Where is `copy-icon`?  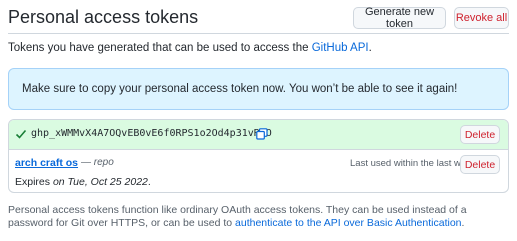
copy-icon is located at coordinates (262, 134).